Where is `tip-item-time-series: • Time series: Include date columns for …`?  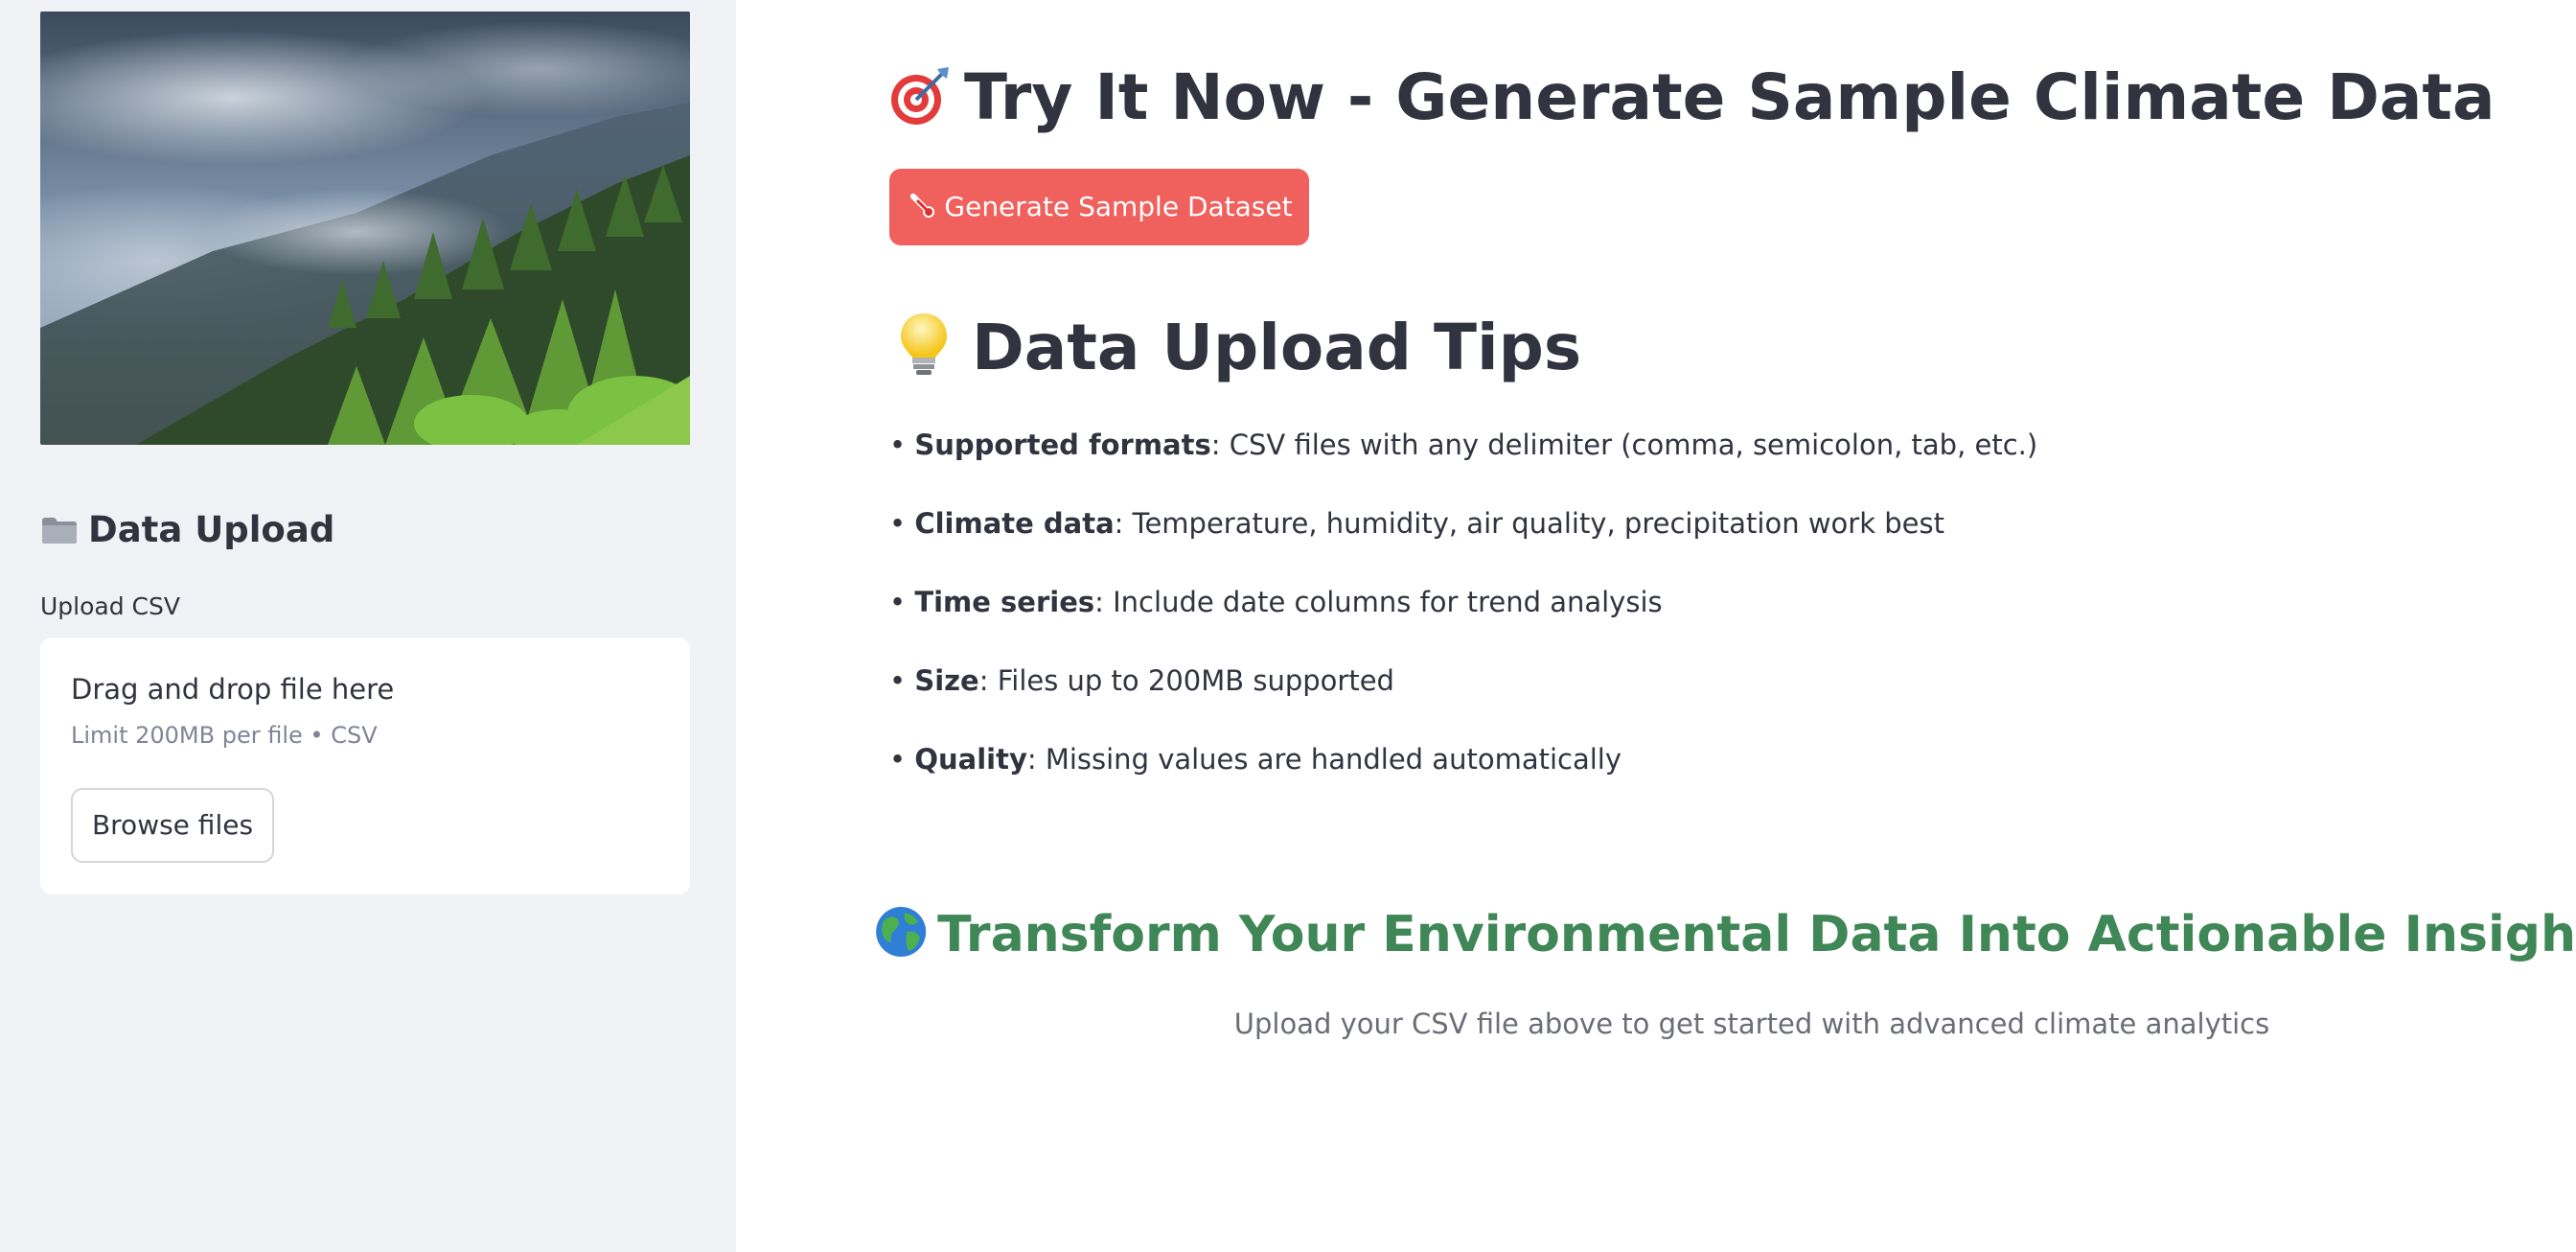 tip-item-time-series: • Time series: Include date columns for … is located at coordinates (1703, 618).